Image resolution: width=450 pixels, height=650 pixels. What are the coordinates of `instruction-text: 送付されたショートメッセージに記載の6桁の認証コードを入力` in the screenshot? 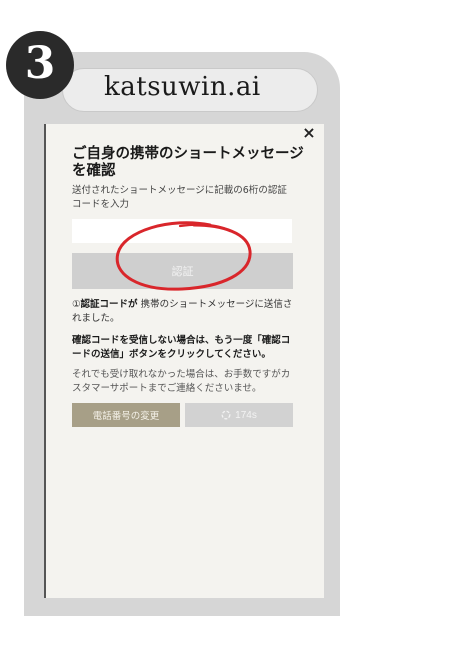 It's located at (179, 197).